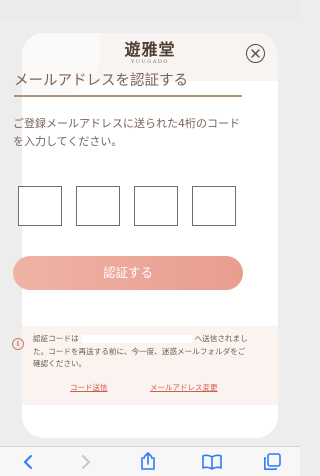 The height and width of the screenshot is (476, 320). What do you see at coordinates (136, 339) in the screenshot?
I see `masked-email` at bounding box center [136, 339].